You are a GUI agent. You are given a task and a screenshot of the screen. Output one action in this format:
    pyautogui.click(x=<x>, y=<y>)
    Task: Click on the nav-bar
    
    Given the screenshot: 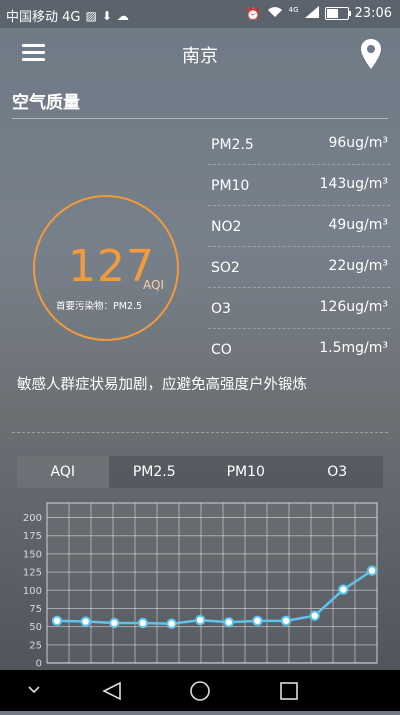 What is the action you would take?
    pyautogui.click(x=200, y=690)
    